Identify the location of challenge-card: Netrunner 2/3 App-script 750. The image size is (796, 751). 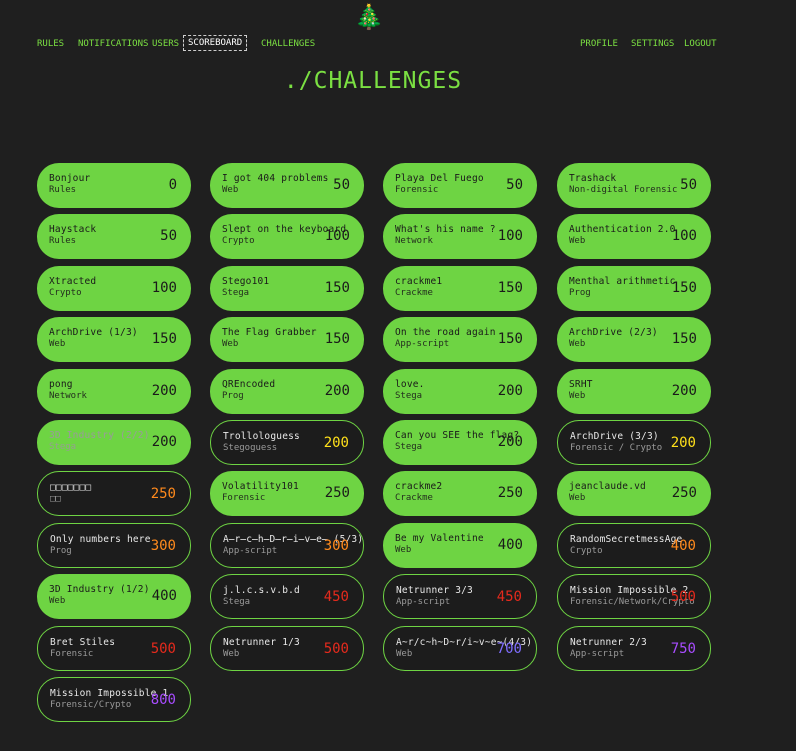
(634, 648).